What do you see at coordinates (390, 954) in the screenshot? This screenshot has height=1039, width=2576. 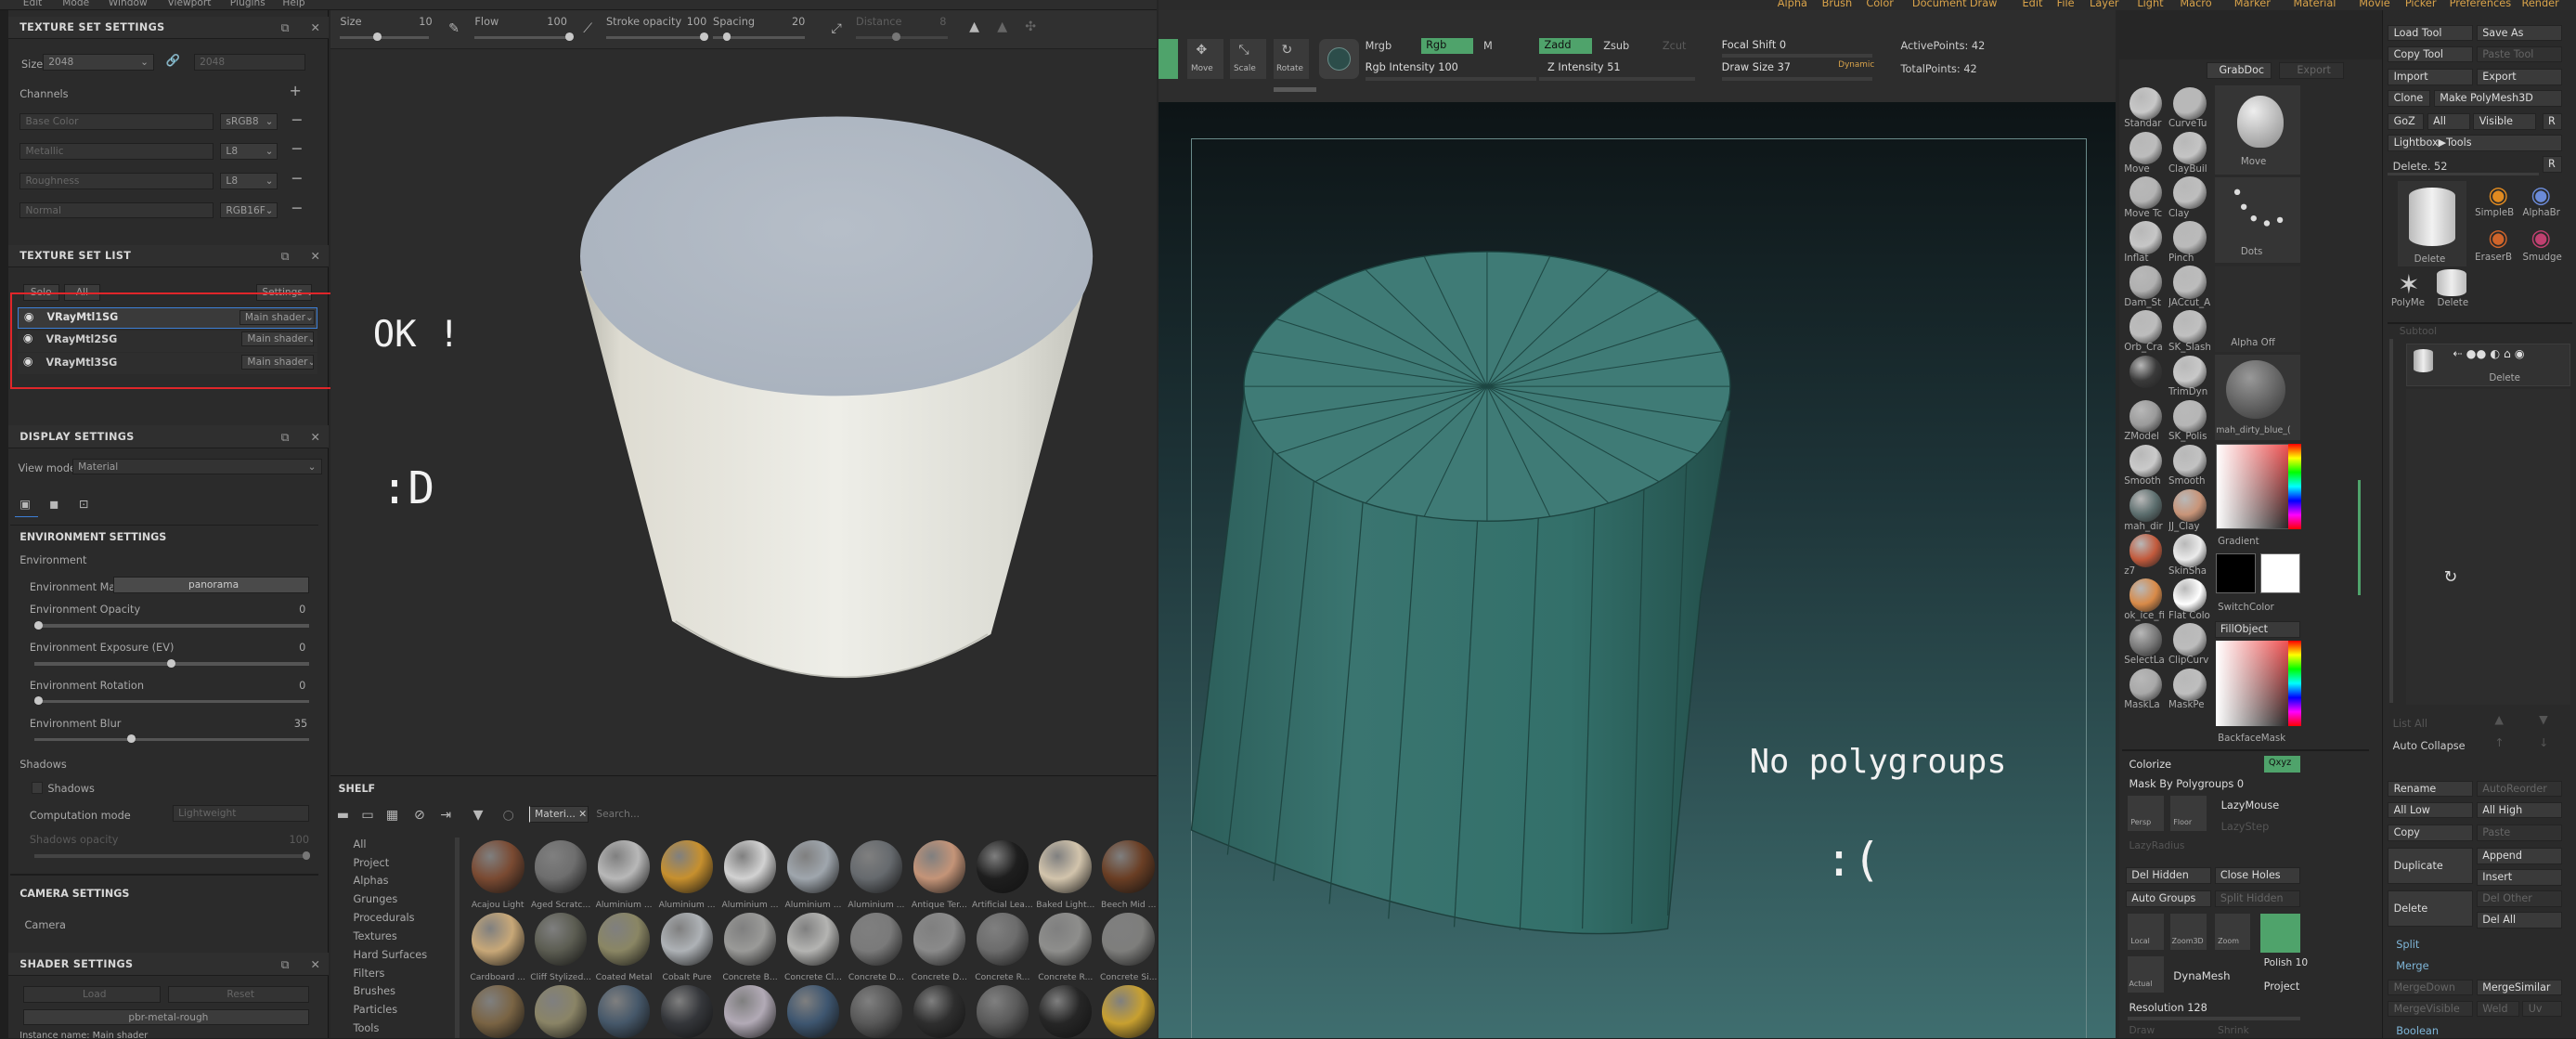 I see `shelf-category: Hard Surfaces` at bounding box center [390, 954].